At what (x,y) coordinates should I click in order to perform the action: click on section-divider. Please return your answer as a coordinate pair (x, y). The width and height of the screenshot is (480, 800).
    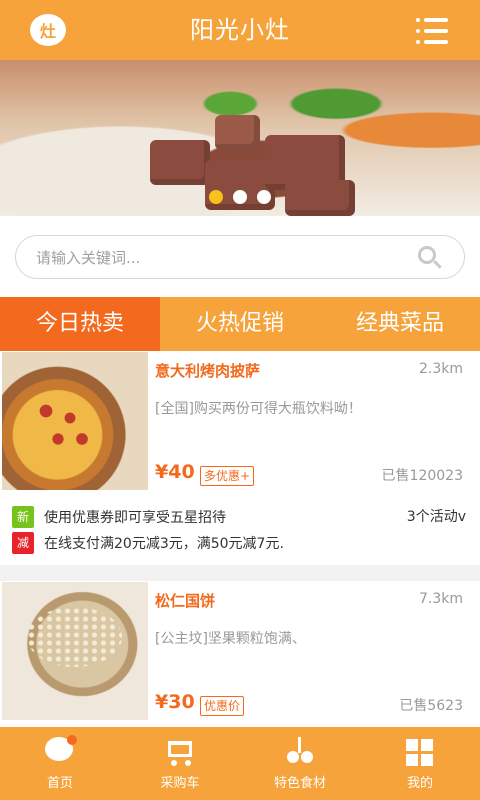
    Looking at the image, I should click on (240, 573).